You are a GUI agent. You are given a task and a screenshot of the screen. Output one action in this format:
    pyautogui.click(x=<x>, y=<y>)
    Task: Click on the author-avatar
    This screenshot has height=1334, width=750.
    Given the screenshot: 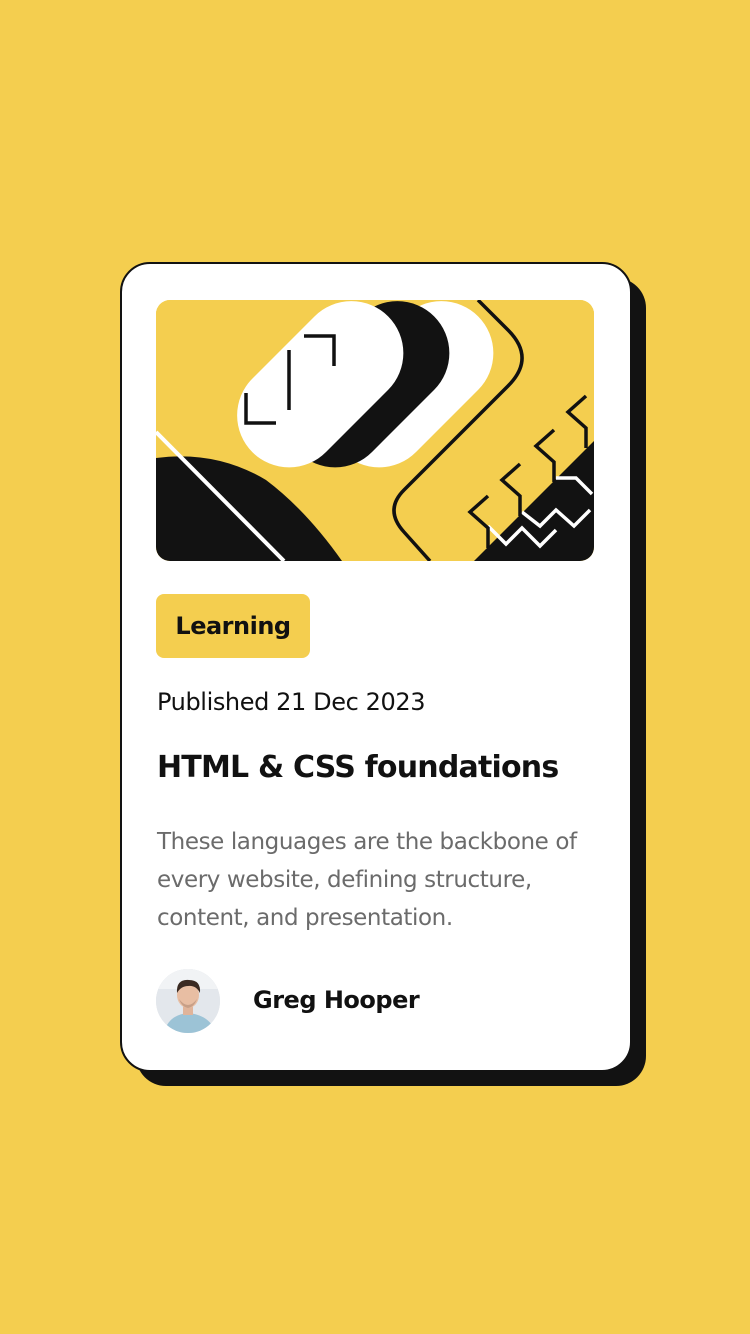 What is the action you would take?
    pyautogui.click(x=188, y=1001)
    